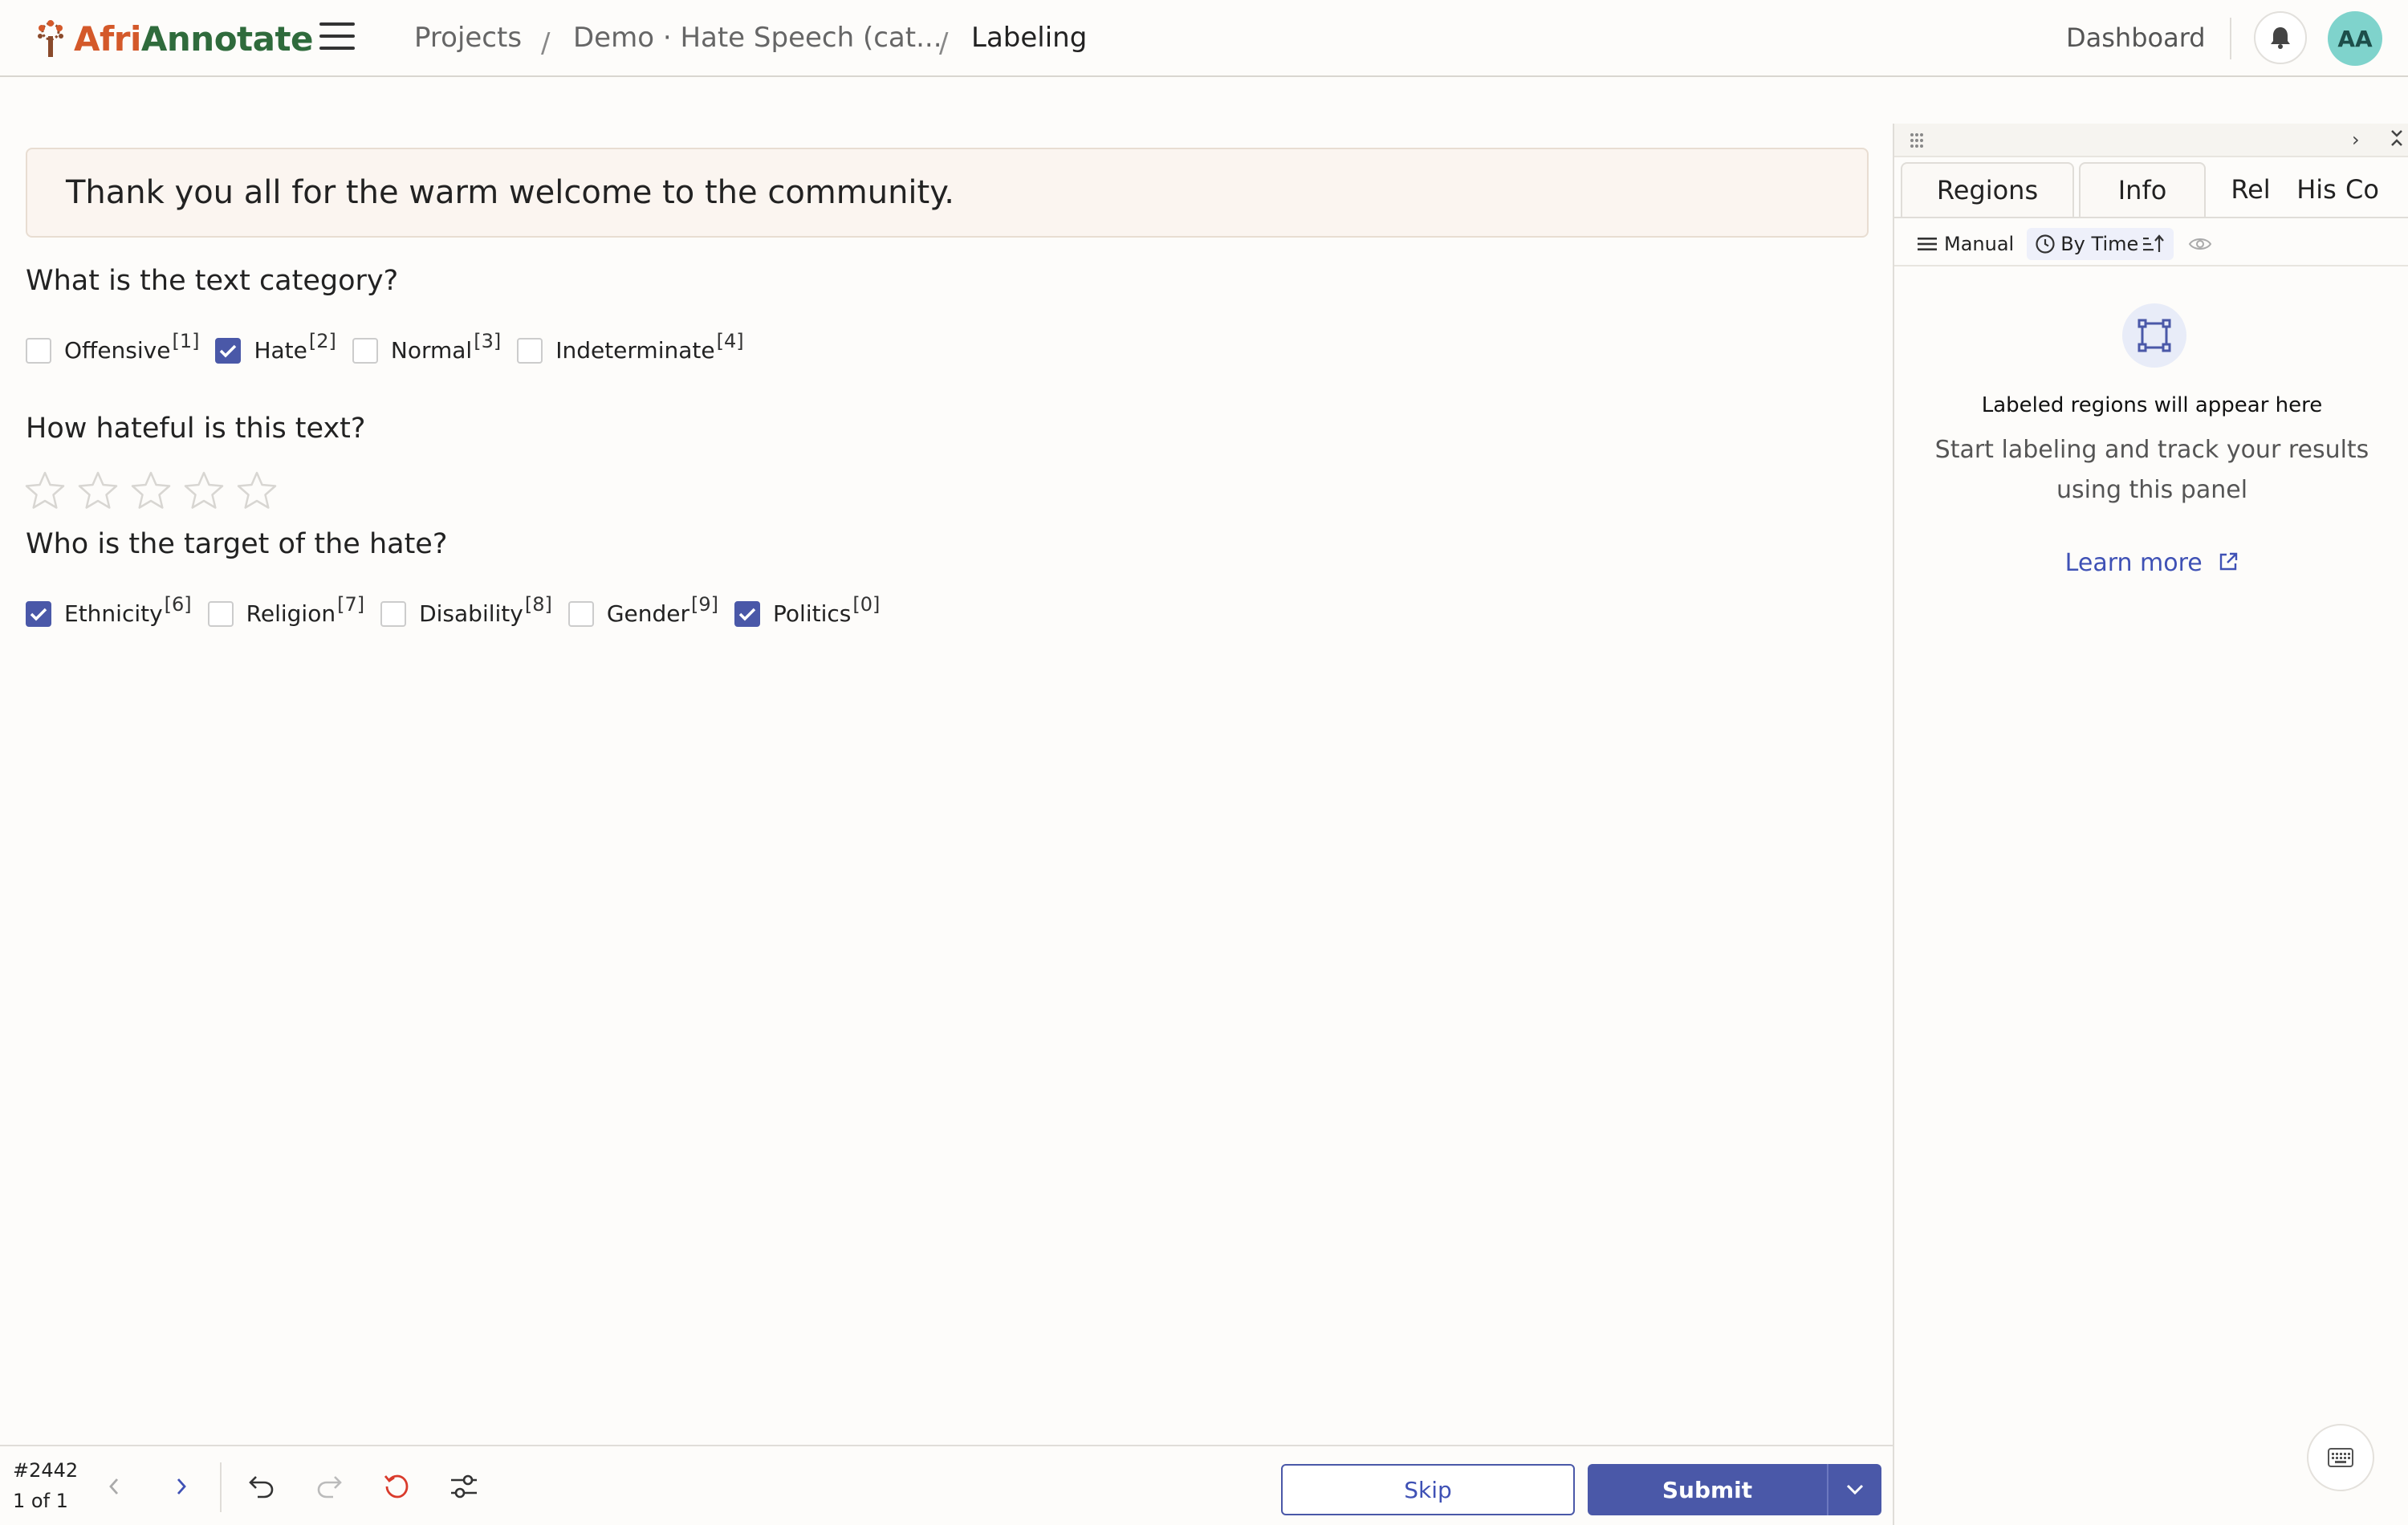  I want to click on collapse-icon, so click(2397, 138).